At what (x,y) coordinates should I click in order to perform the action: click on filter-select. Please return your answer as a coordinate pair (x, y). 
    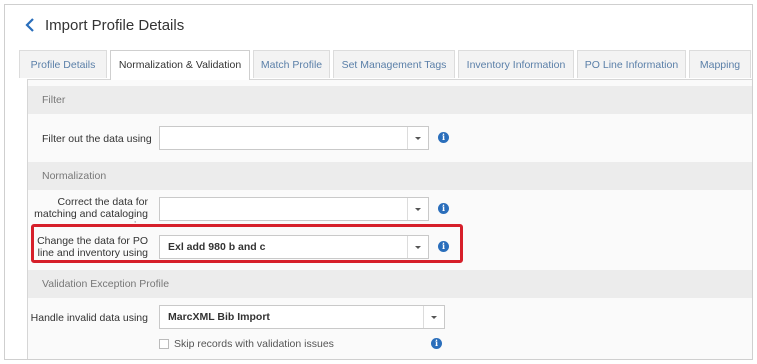
    Looking at the image, I should click on (294, 138).